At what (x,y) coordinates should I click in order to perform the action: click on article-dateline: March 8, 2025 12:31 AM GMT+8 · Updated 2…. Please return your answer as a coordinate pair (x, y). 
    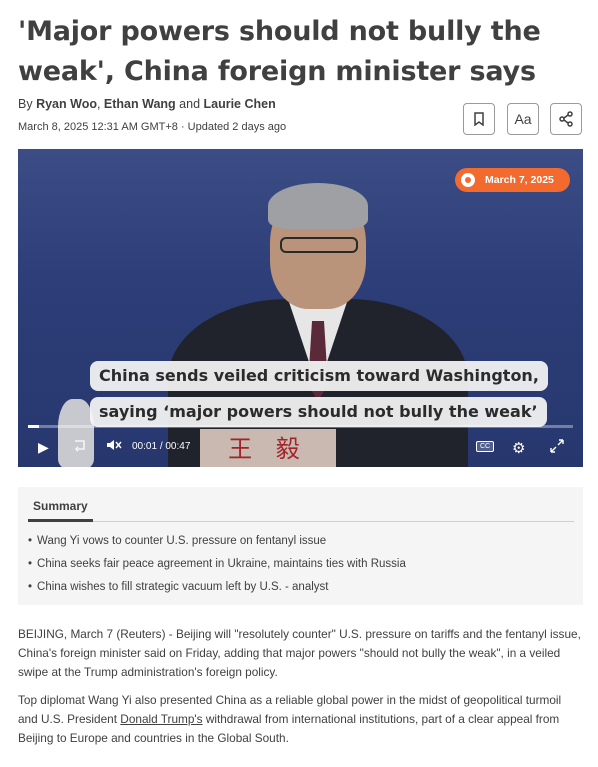
    Looking at the image, I should click on (152, 127).